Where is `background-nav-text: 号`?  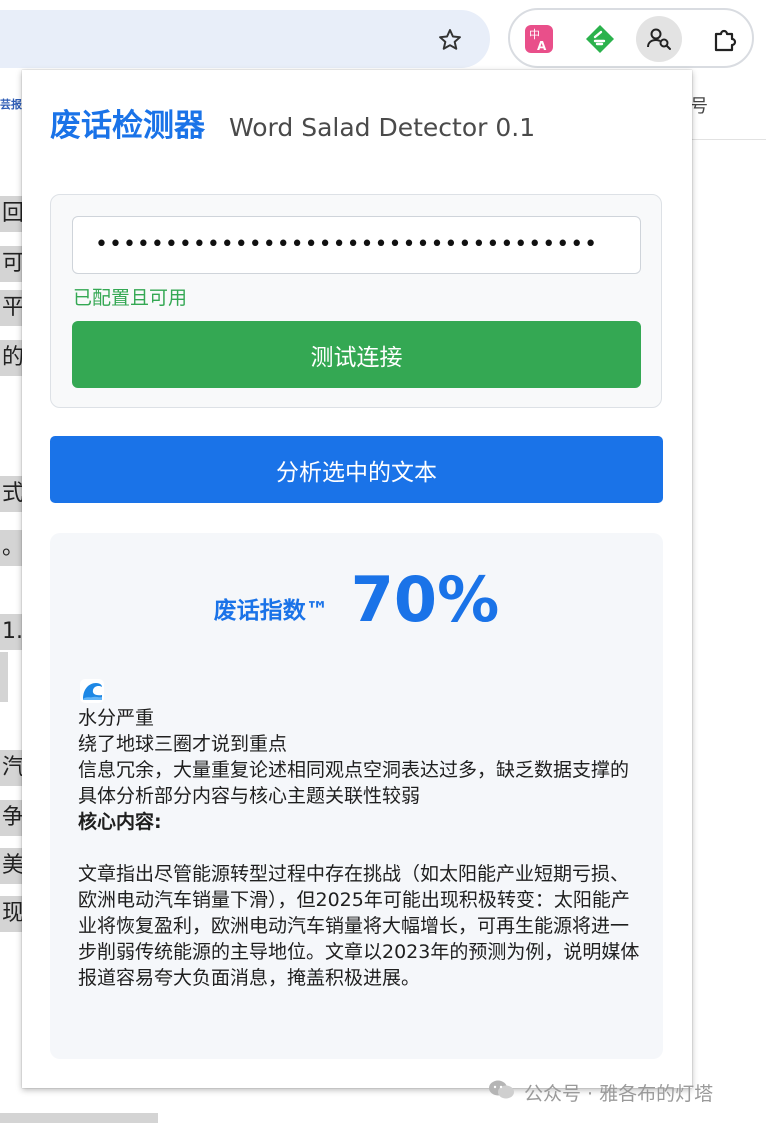
background-nav-text: 号 is located at coordinates (699, 106).